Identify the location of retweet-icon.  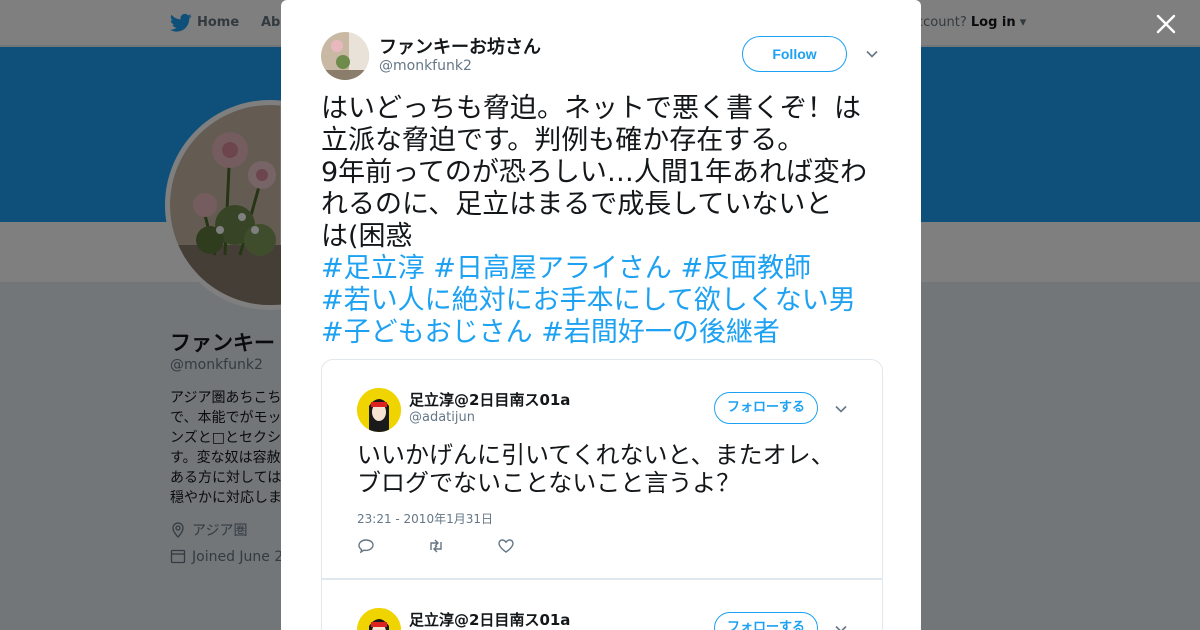
(436, 546).